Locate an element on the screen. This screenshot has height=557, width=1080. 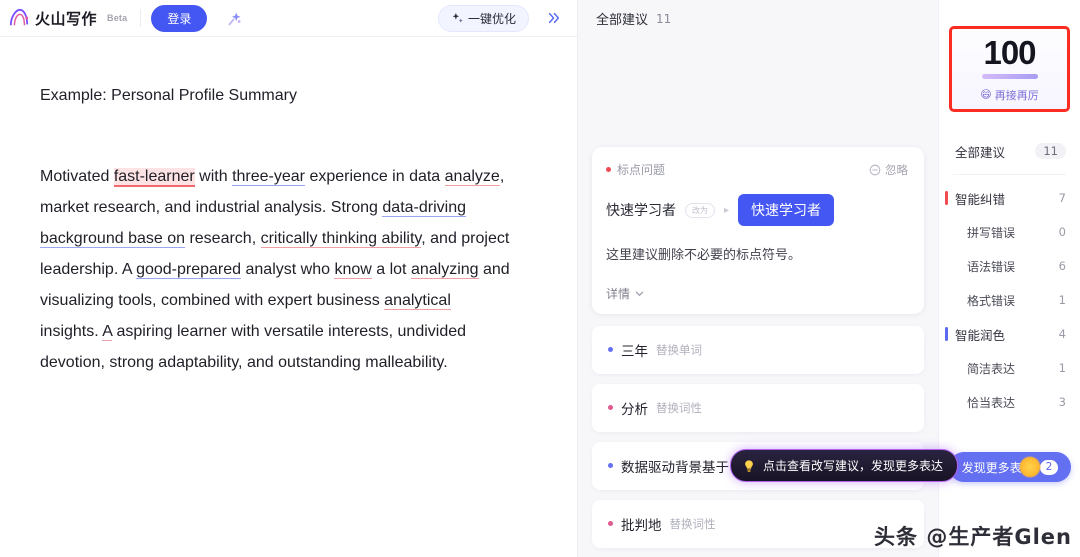
category-label: 格式错误 is located at coordinates (991, 300).